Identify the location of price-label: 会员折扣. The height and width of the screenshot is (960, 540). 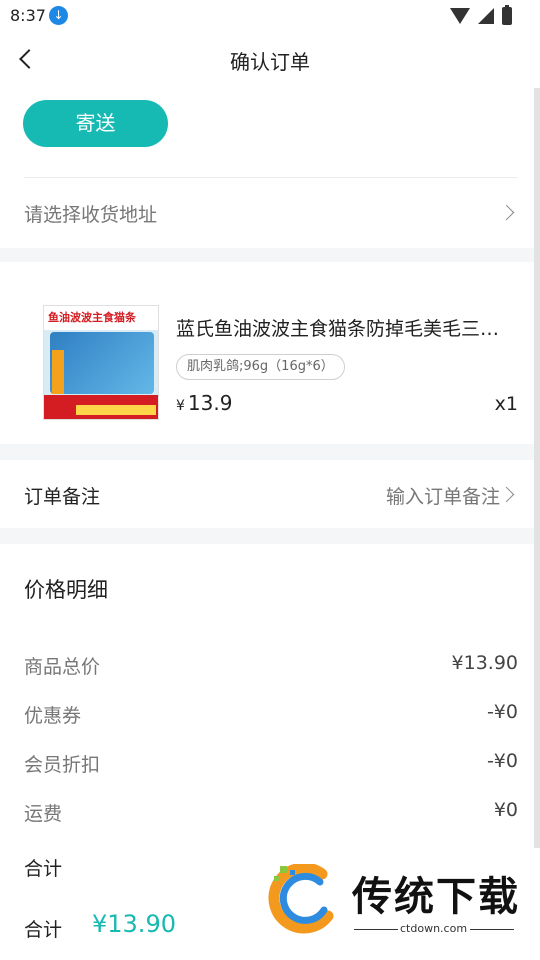
(62, 765).